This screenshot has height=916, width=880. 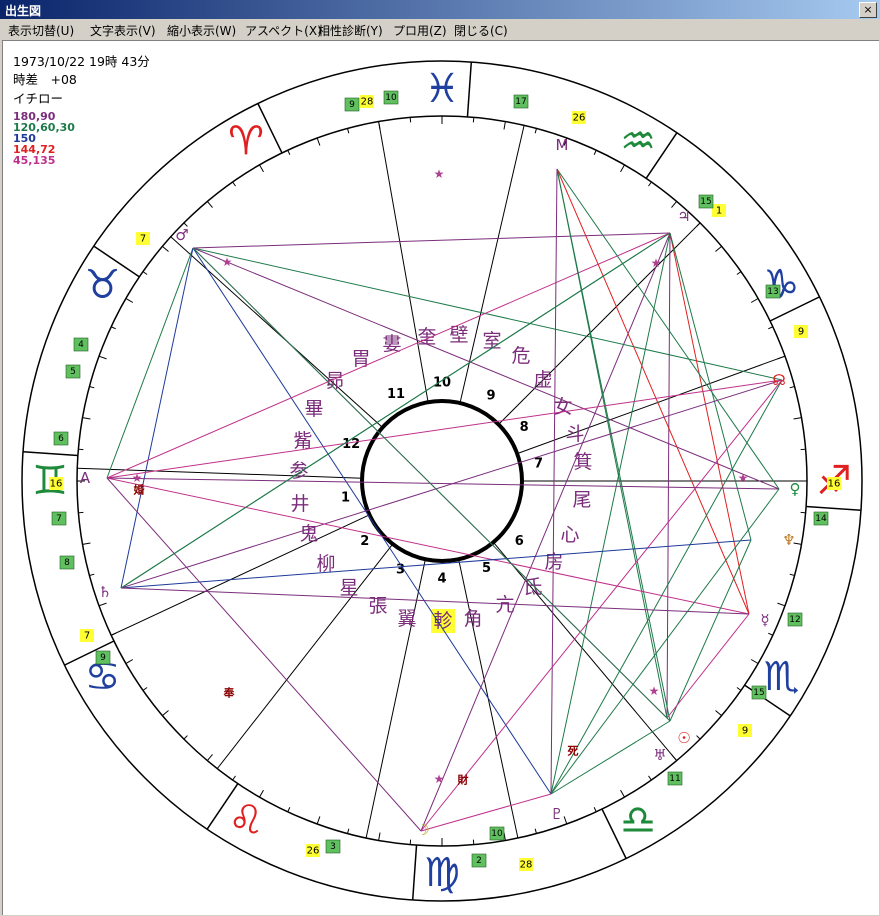 What do you see at coordinates (85, 478) in the screenshot?
I see `ascendant-label: A` at bounding box center [85, 478].